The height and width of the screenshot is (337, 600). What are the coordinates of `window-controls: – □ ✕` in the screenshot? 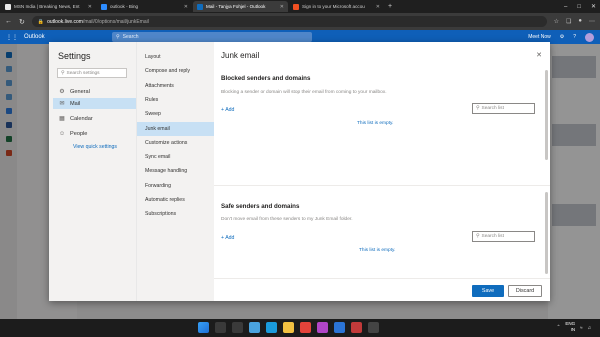 It's located at (580, 6).